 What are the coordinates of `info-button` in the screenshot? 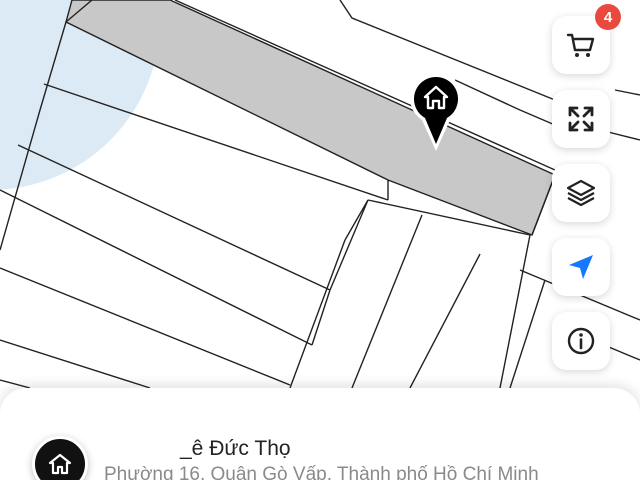 It's located at (581, 341).